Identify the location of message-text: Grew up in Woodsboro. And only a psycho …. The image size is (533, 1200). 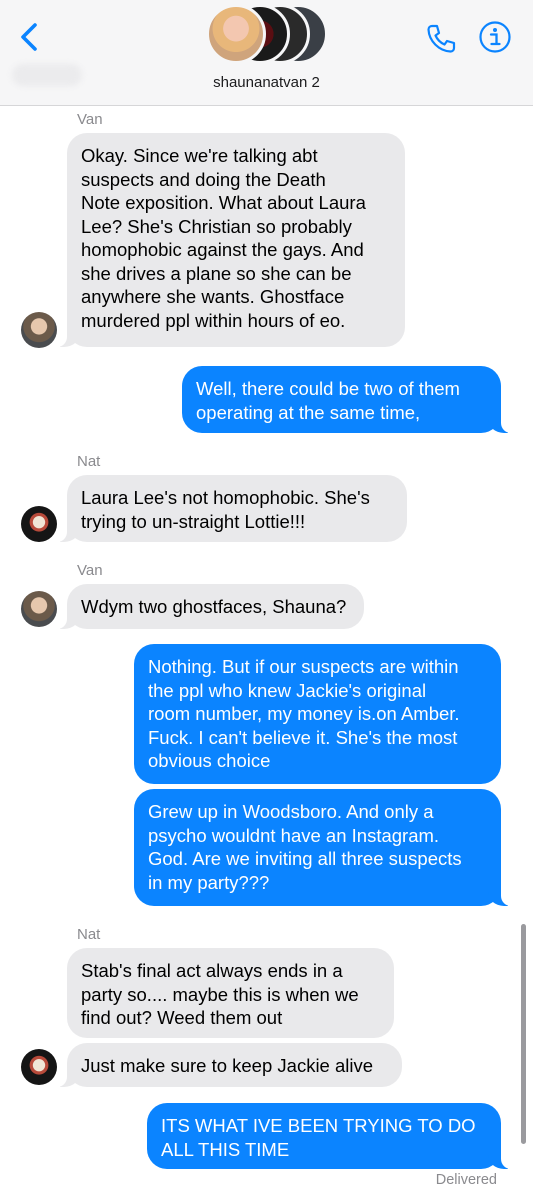
(305, 847).